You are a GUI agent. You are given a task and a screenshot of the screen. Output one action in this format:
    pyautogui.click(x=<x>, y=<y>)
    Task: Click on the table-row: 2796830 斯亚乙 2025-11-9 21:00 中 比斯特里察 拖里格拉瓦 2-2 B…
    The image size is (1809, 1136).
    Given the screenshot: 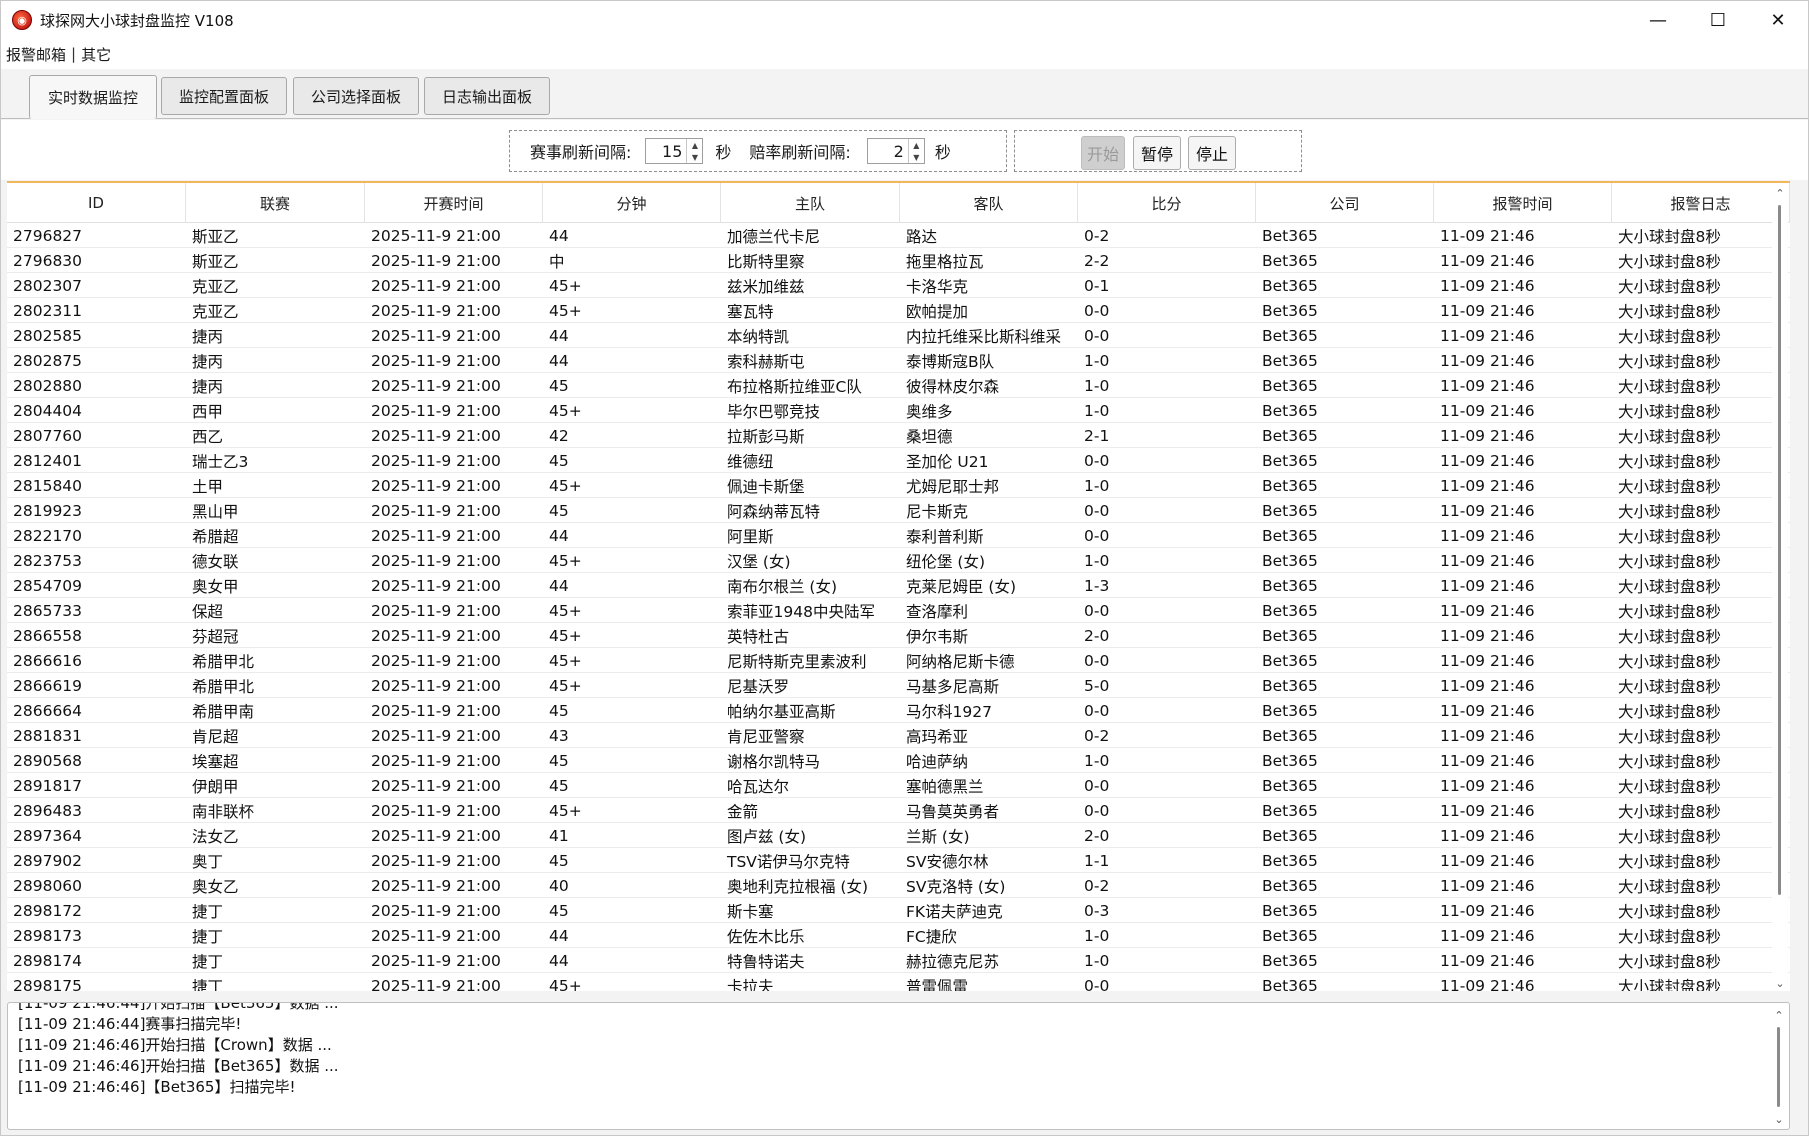 What is the action you would take?
    pyautogui.click(x=898, y=260)
    